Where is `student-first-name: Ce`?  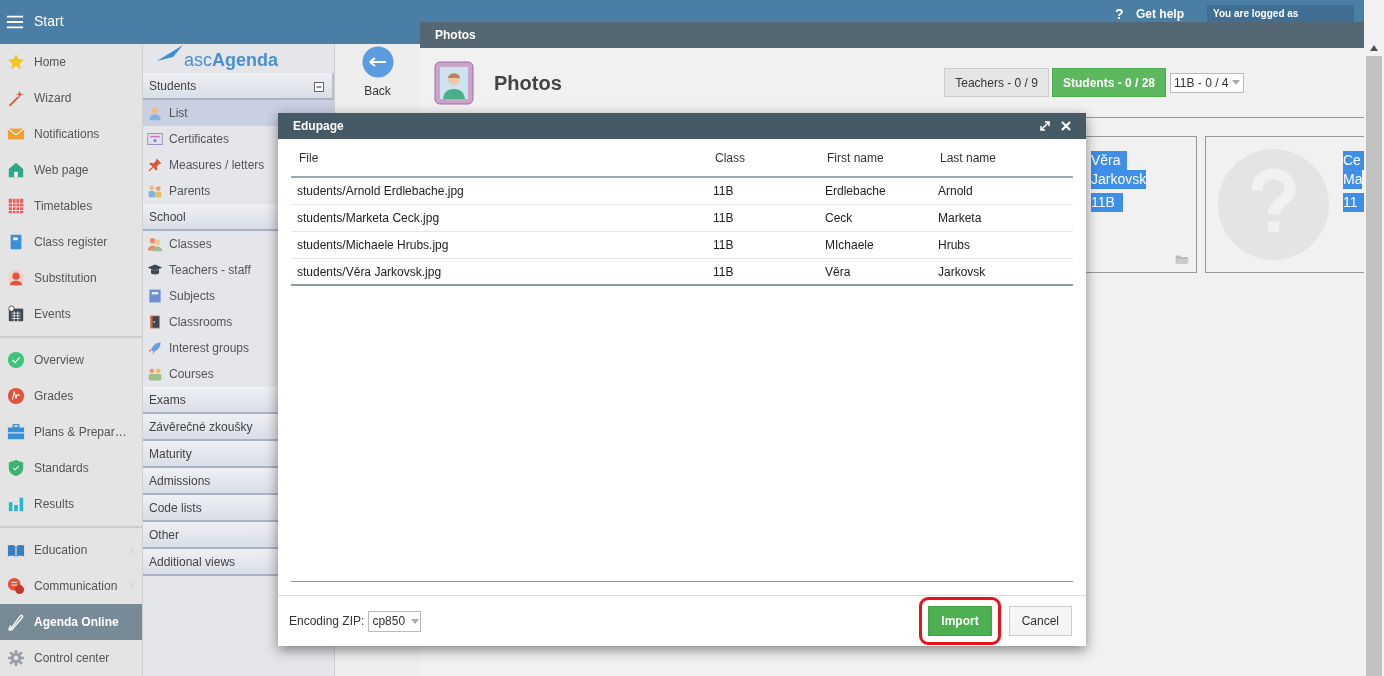
student-first-name: Ce is located at coordinates (1353, 160).